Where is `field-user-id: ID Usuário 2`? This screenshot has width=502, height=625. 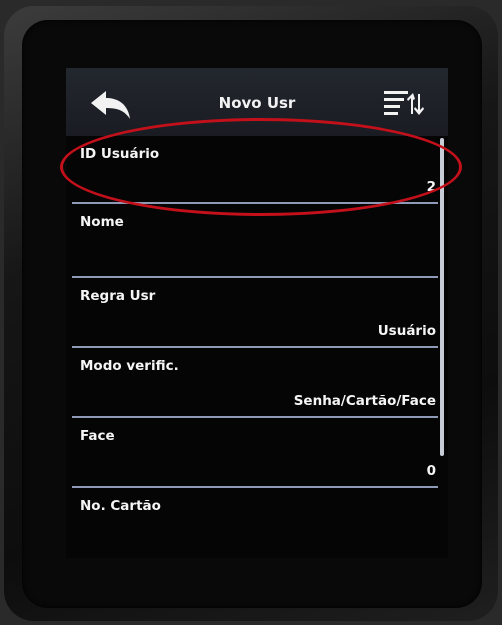
field-user-id: ID Usuário 2 is located at coordinates (255, 170).